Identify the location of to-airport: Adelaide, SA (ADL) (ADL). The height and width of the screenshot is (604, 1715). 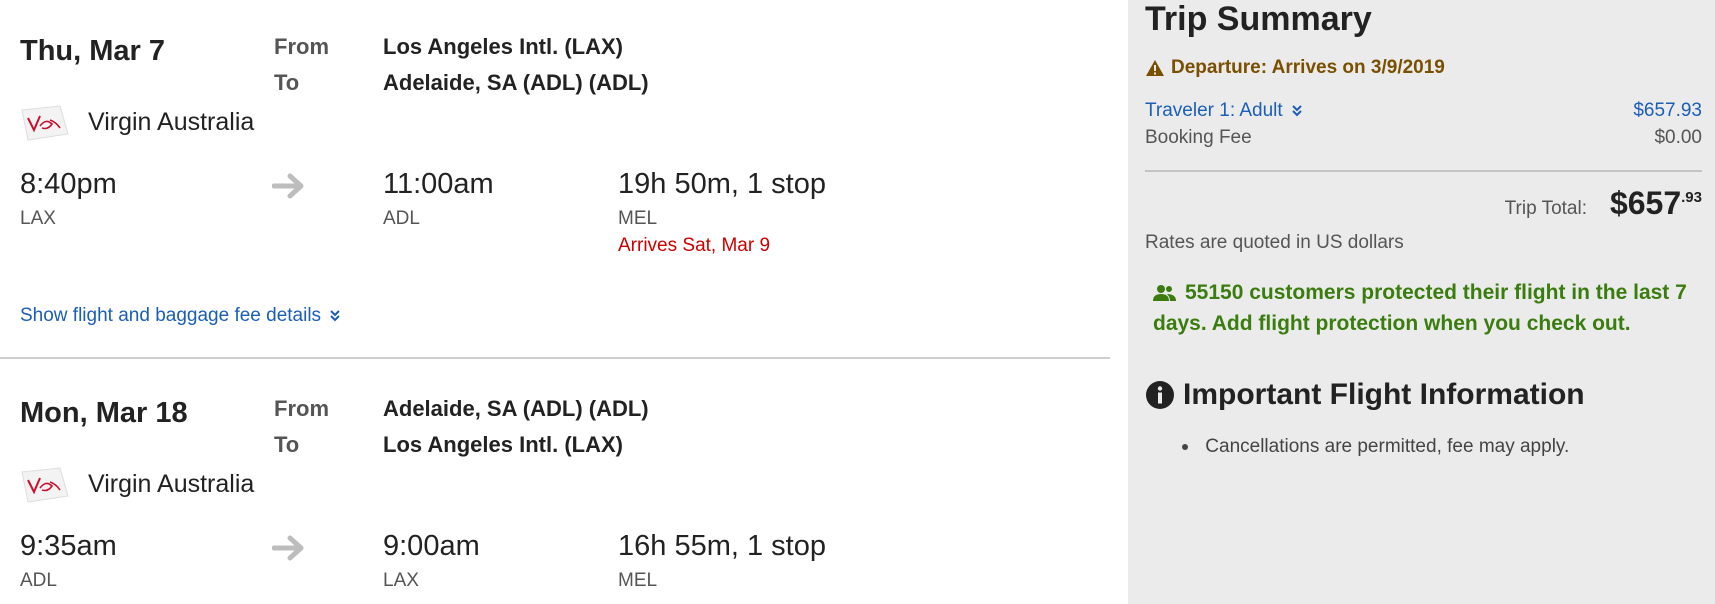
(516, 82).